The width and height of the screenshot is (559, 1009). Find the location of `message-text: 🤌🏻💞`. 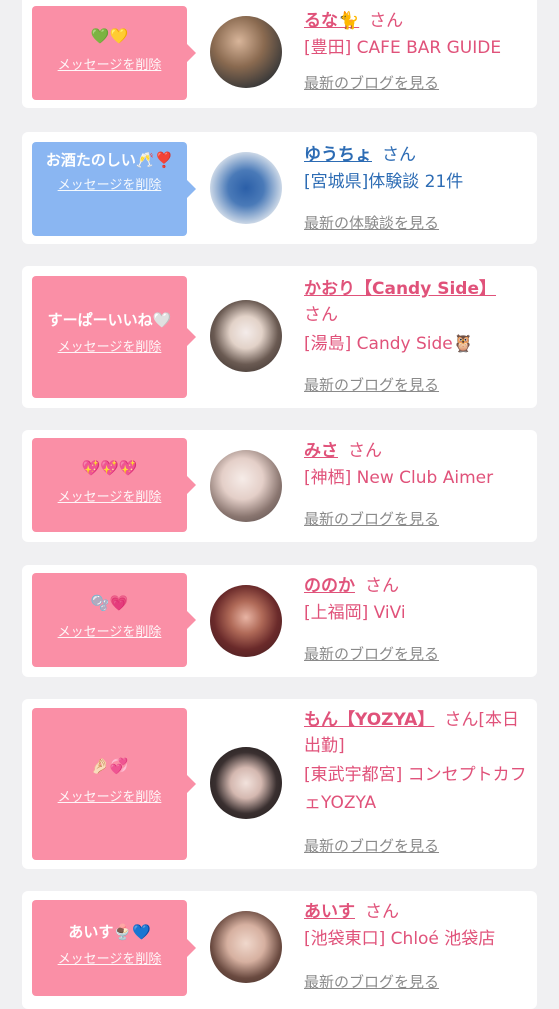

message-text: 🤌🏻💞 is located at coordinates (109, 766).